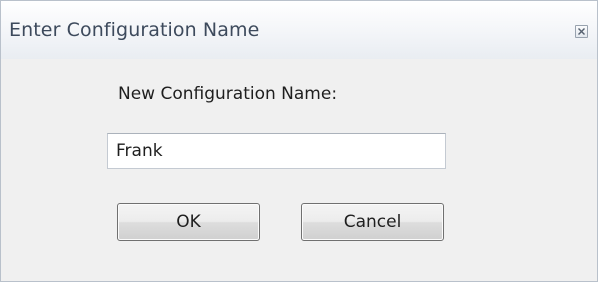  What do you see at coordinates (372, 222) in the screenshot?
I see `cancel-button: Cancel` at bounding box center [372, 222].